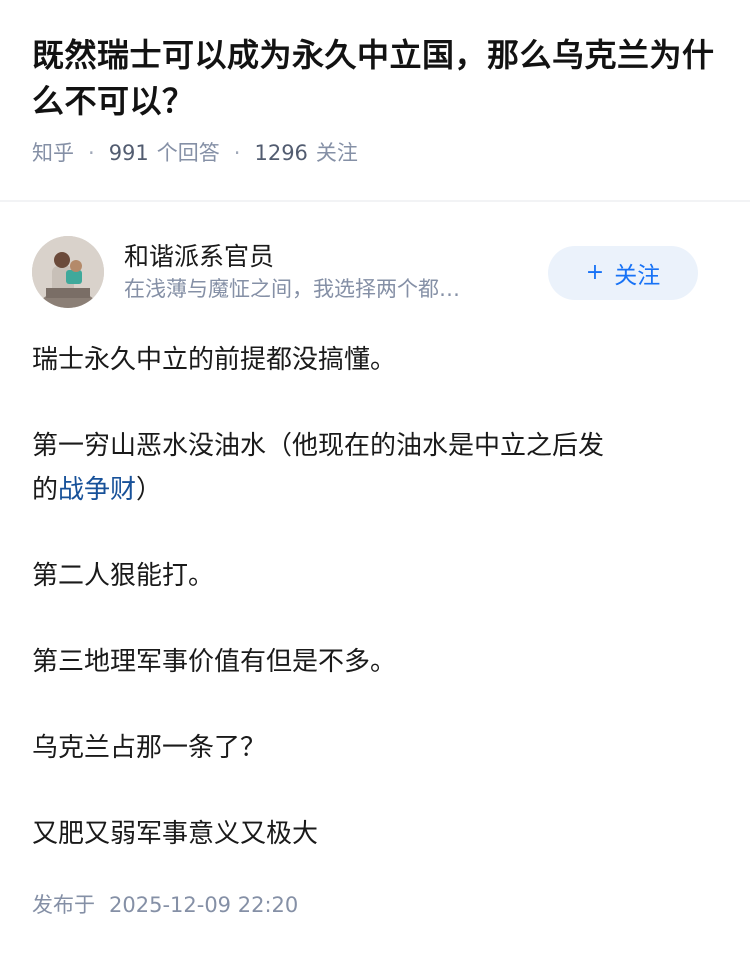 This screenshot has width=750, height=958. What do you see at coordinates (377, 78) in the screenshot?
I see `question-title: 既然瑞士可以成为永久中立国，那么乌克兰为什么不可以？` at bounding box center [377, 78].